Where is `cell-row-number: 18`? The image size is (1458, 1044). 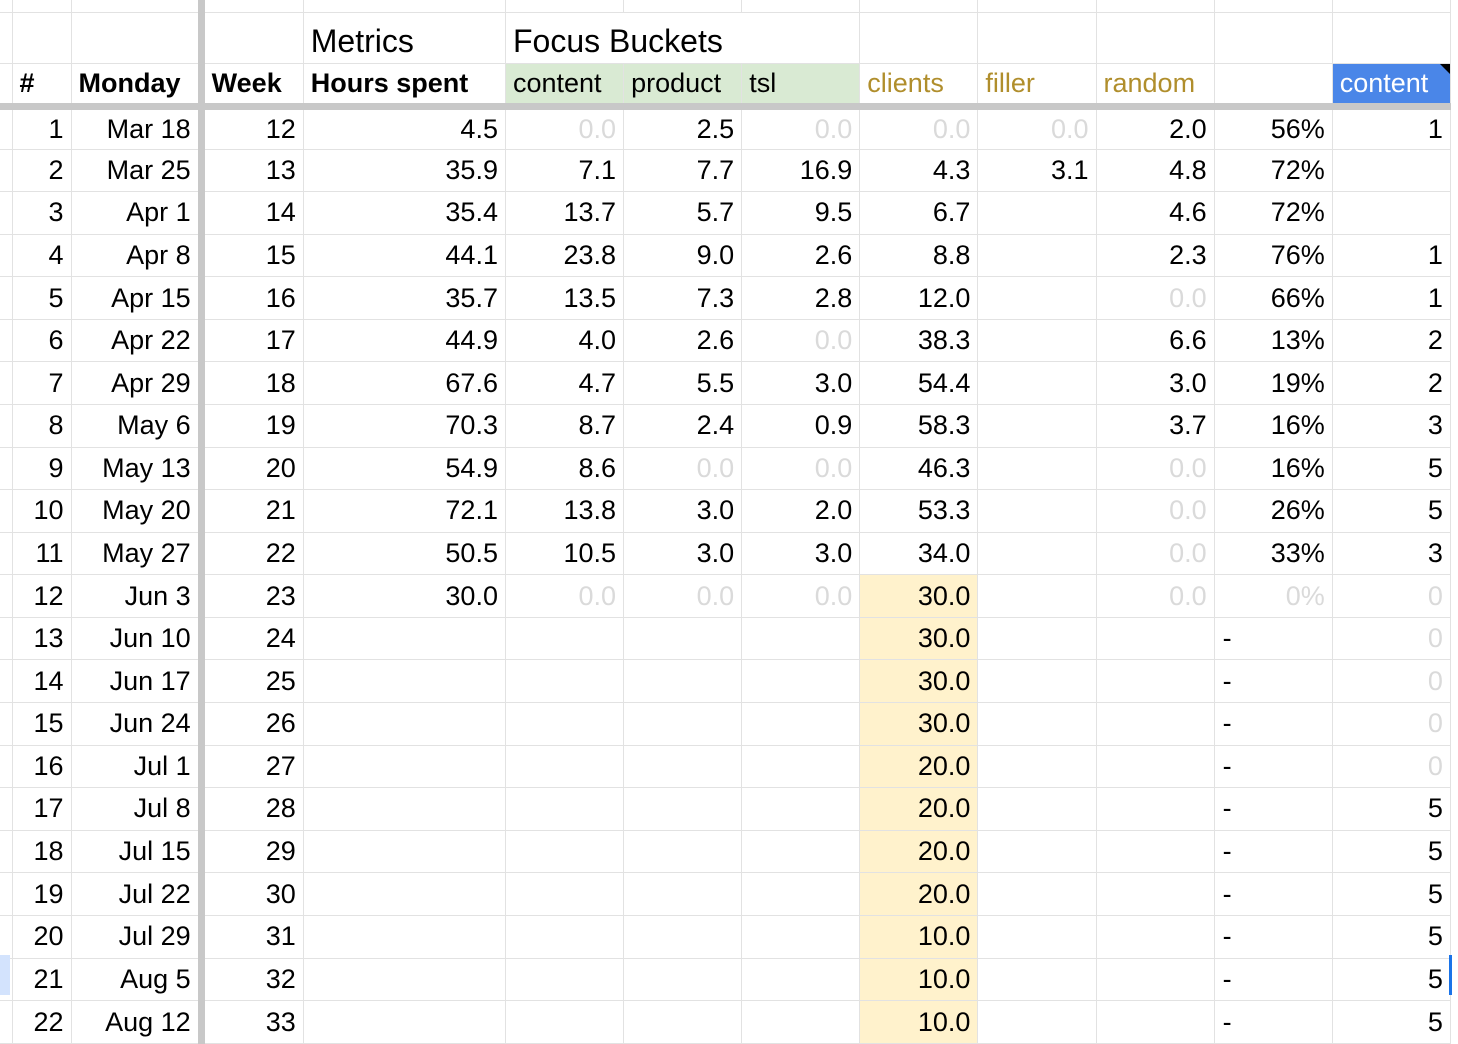 cell-row-number: 18 is located at coordinates (42, 852).